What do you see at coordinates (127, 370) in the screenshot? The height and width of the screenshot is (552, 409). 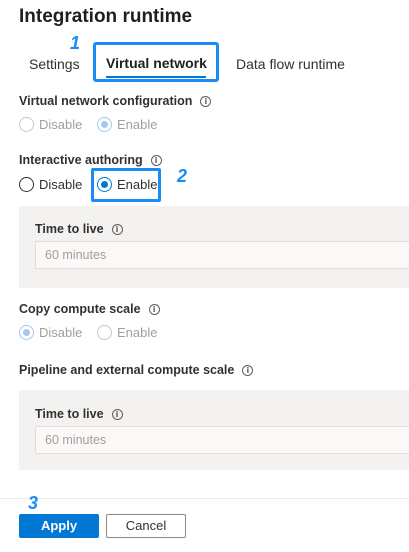 I see `pipeline-scale-label-text: Pipeline and external compute scale` at bounding box center [127, 370].